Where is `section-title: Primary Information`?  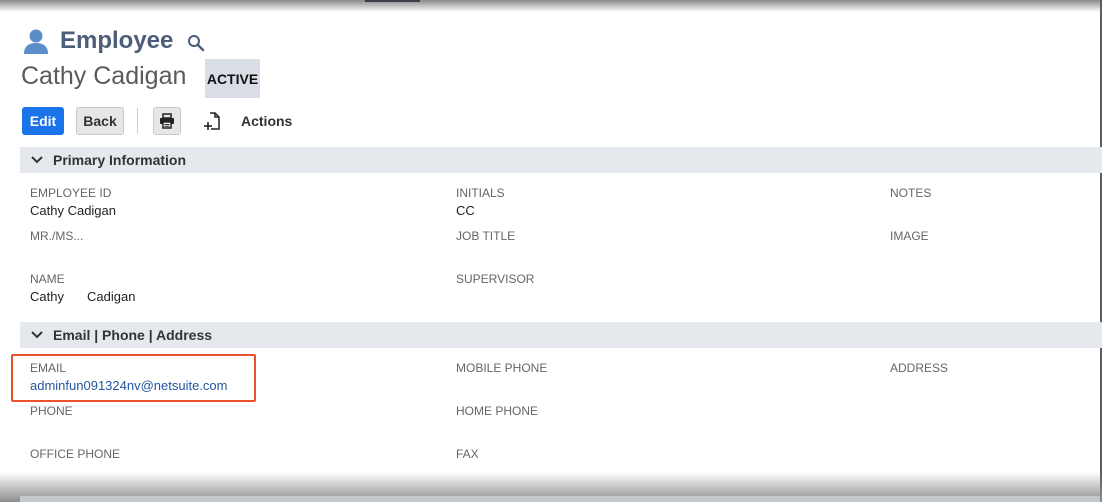
section-title: Primary Information is located at coordinates (120, 160).